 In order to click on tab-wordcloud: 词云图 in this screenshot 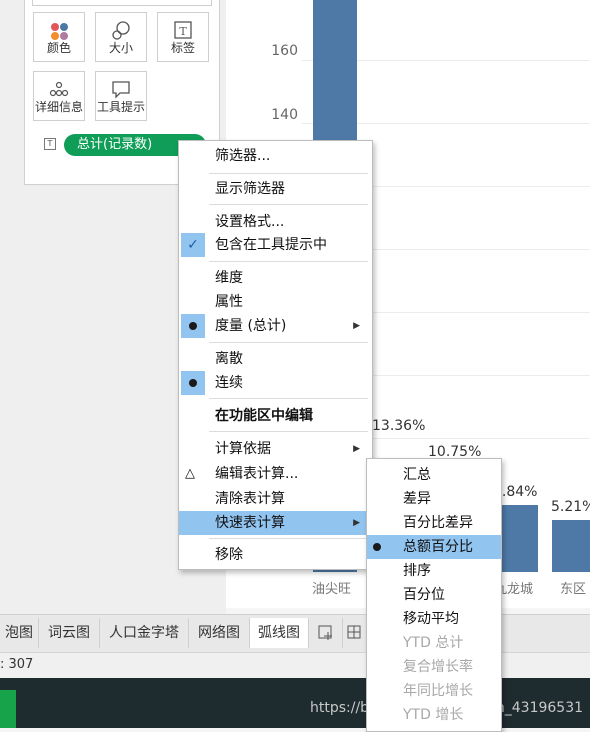, I will do `click(69, 633)`.